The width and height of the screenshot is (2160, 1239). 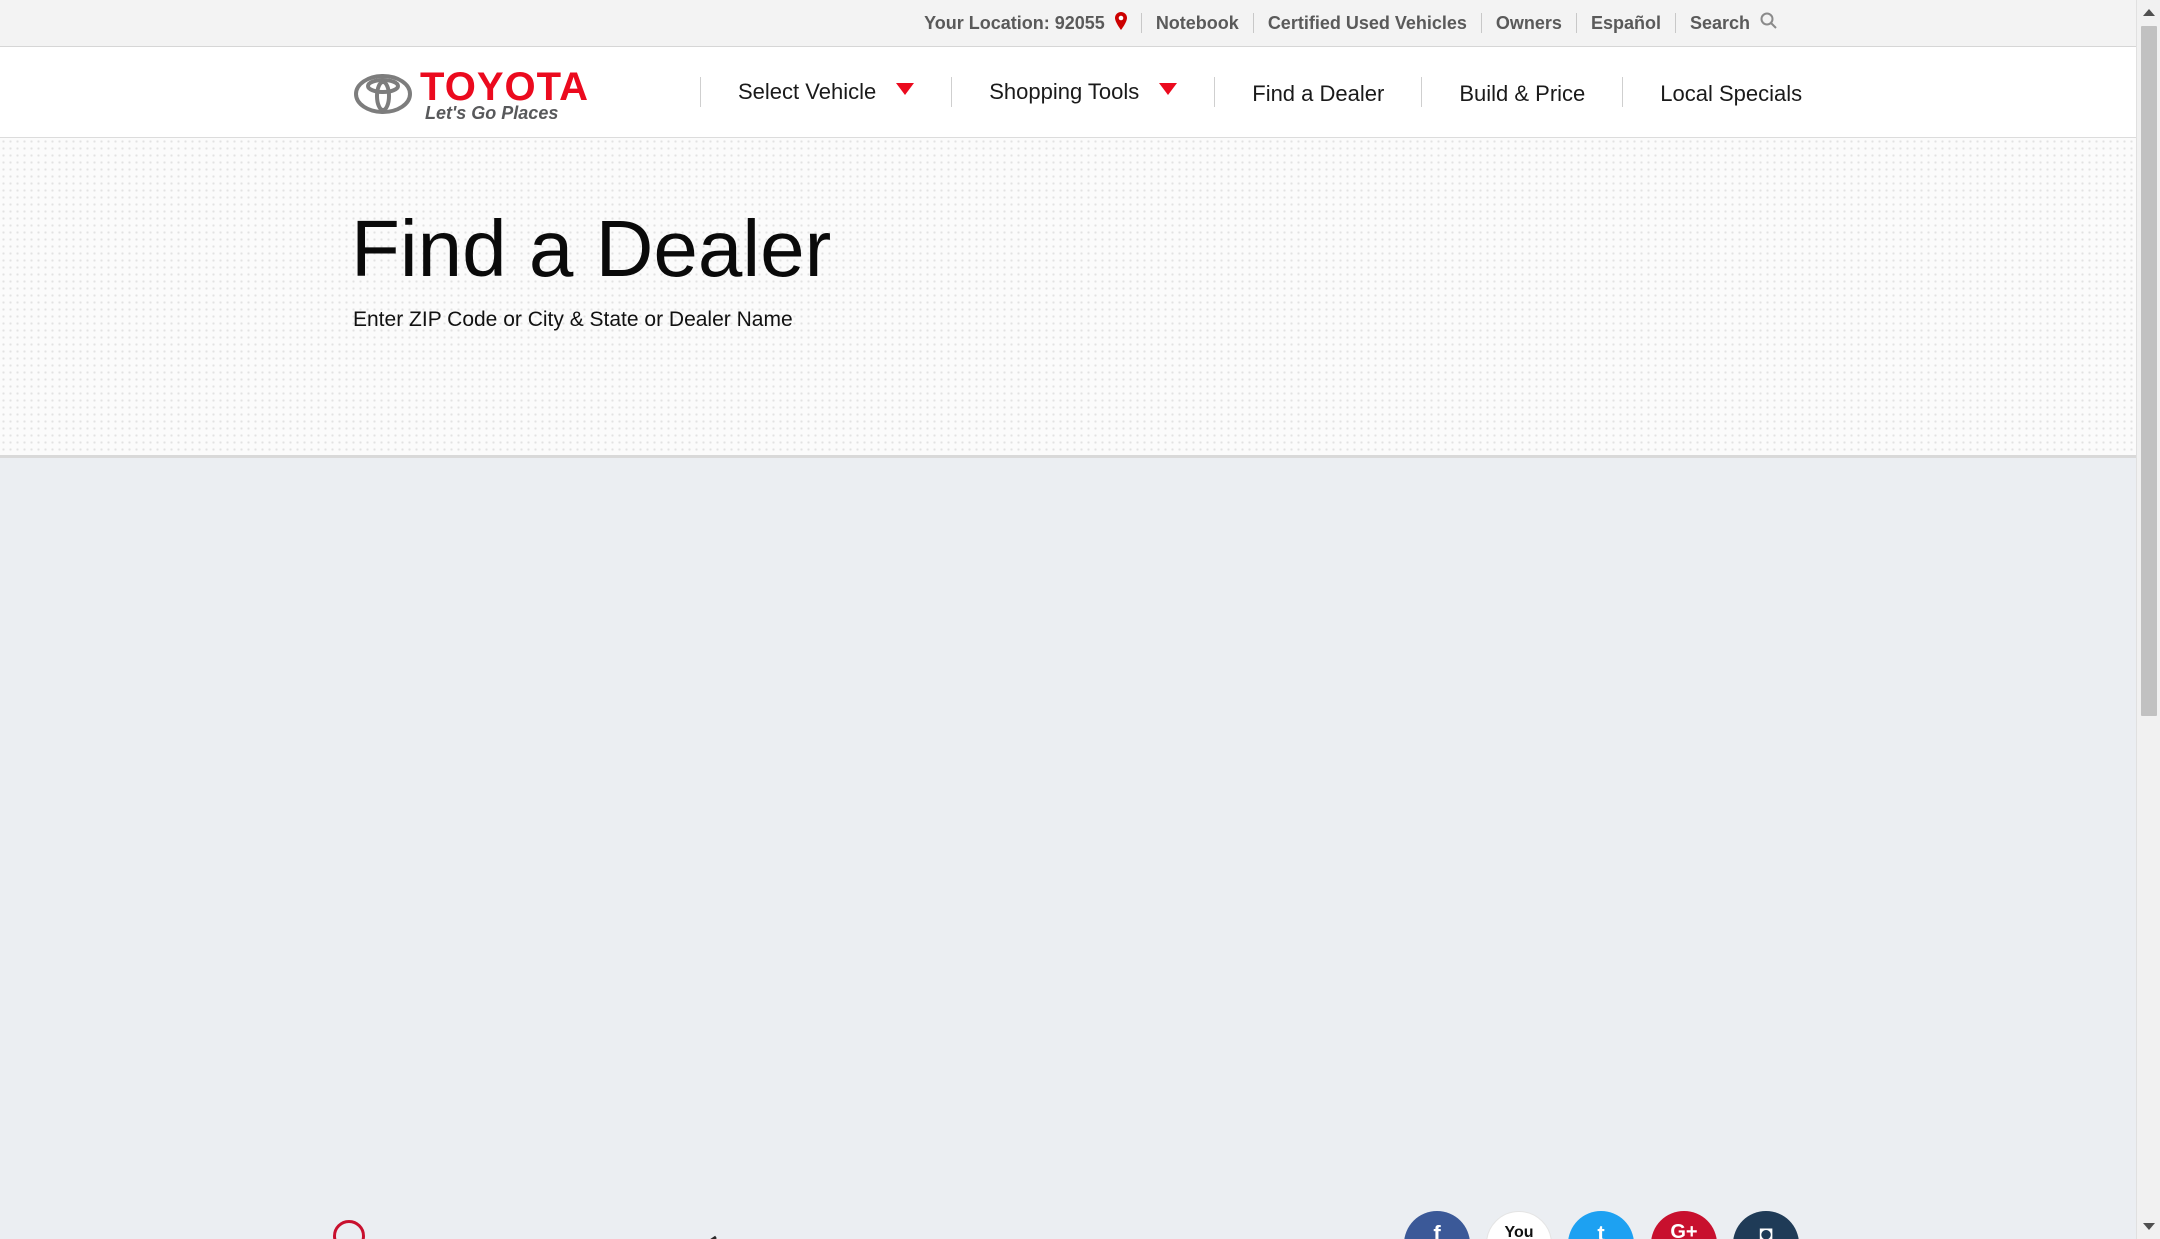 I want to click on nav-label: Select Vehicle, so click(x=807, y=91).